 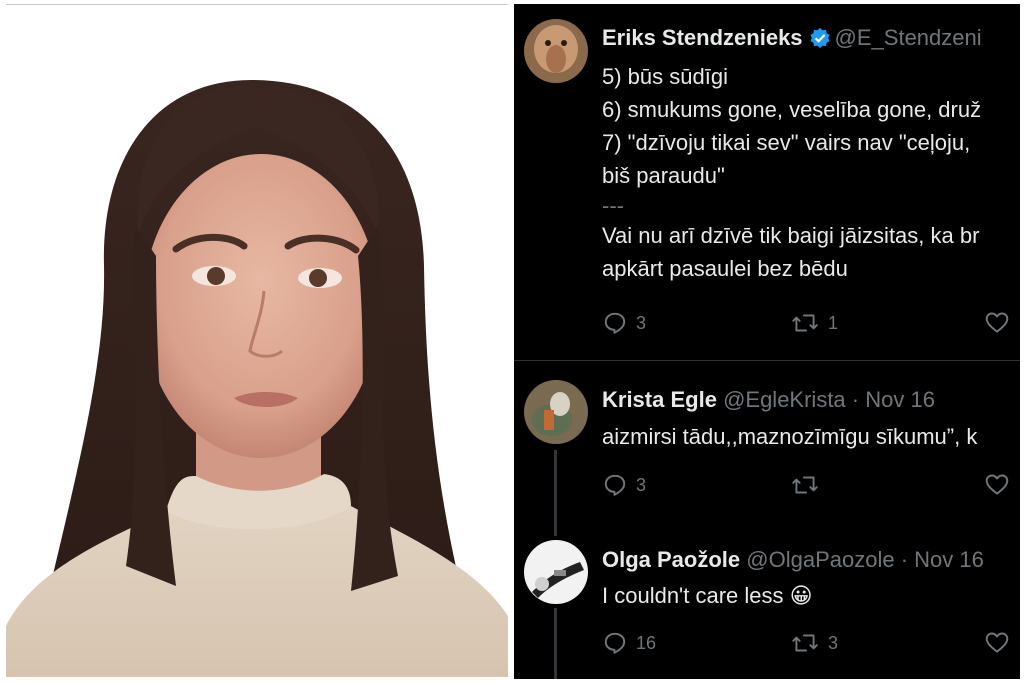 What do you see at coordinates (820, 41) in the screenshot?
I see `verified-badge-icon` at bounding box center [820, 41].